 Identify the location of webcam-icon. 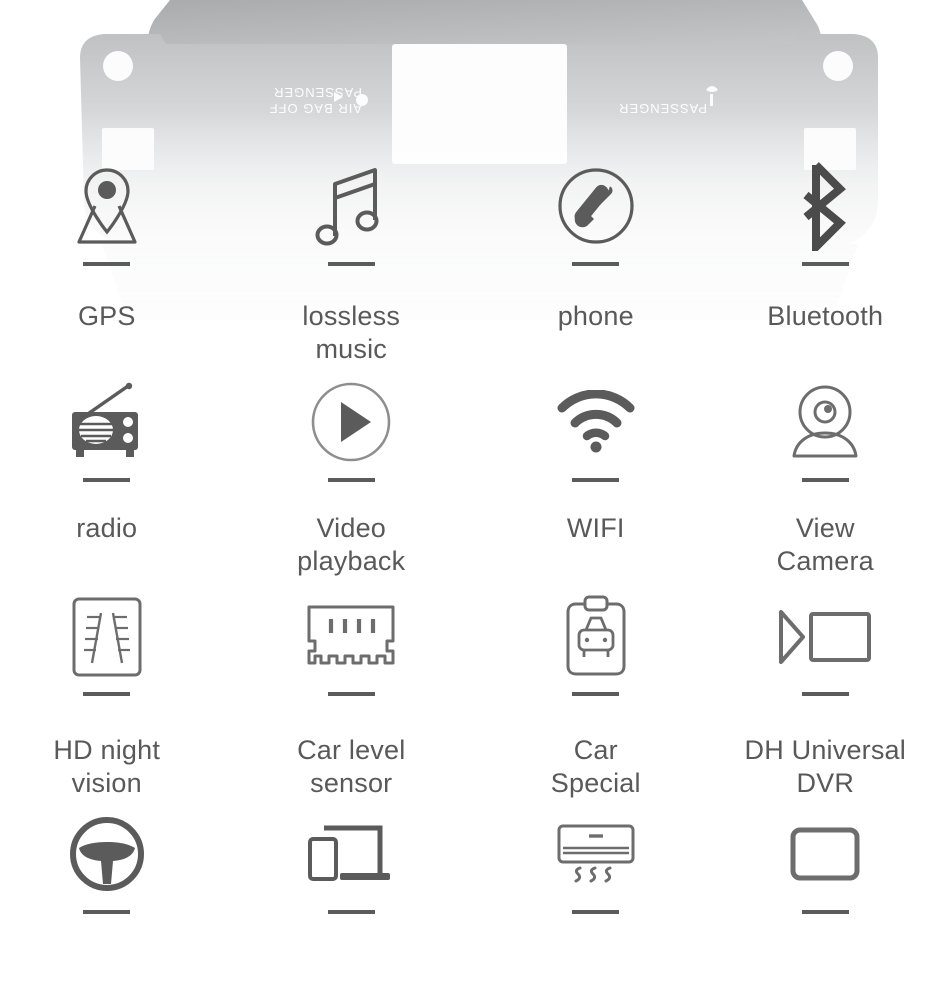
(825, 422).